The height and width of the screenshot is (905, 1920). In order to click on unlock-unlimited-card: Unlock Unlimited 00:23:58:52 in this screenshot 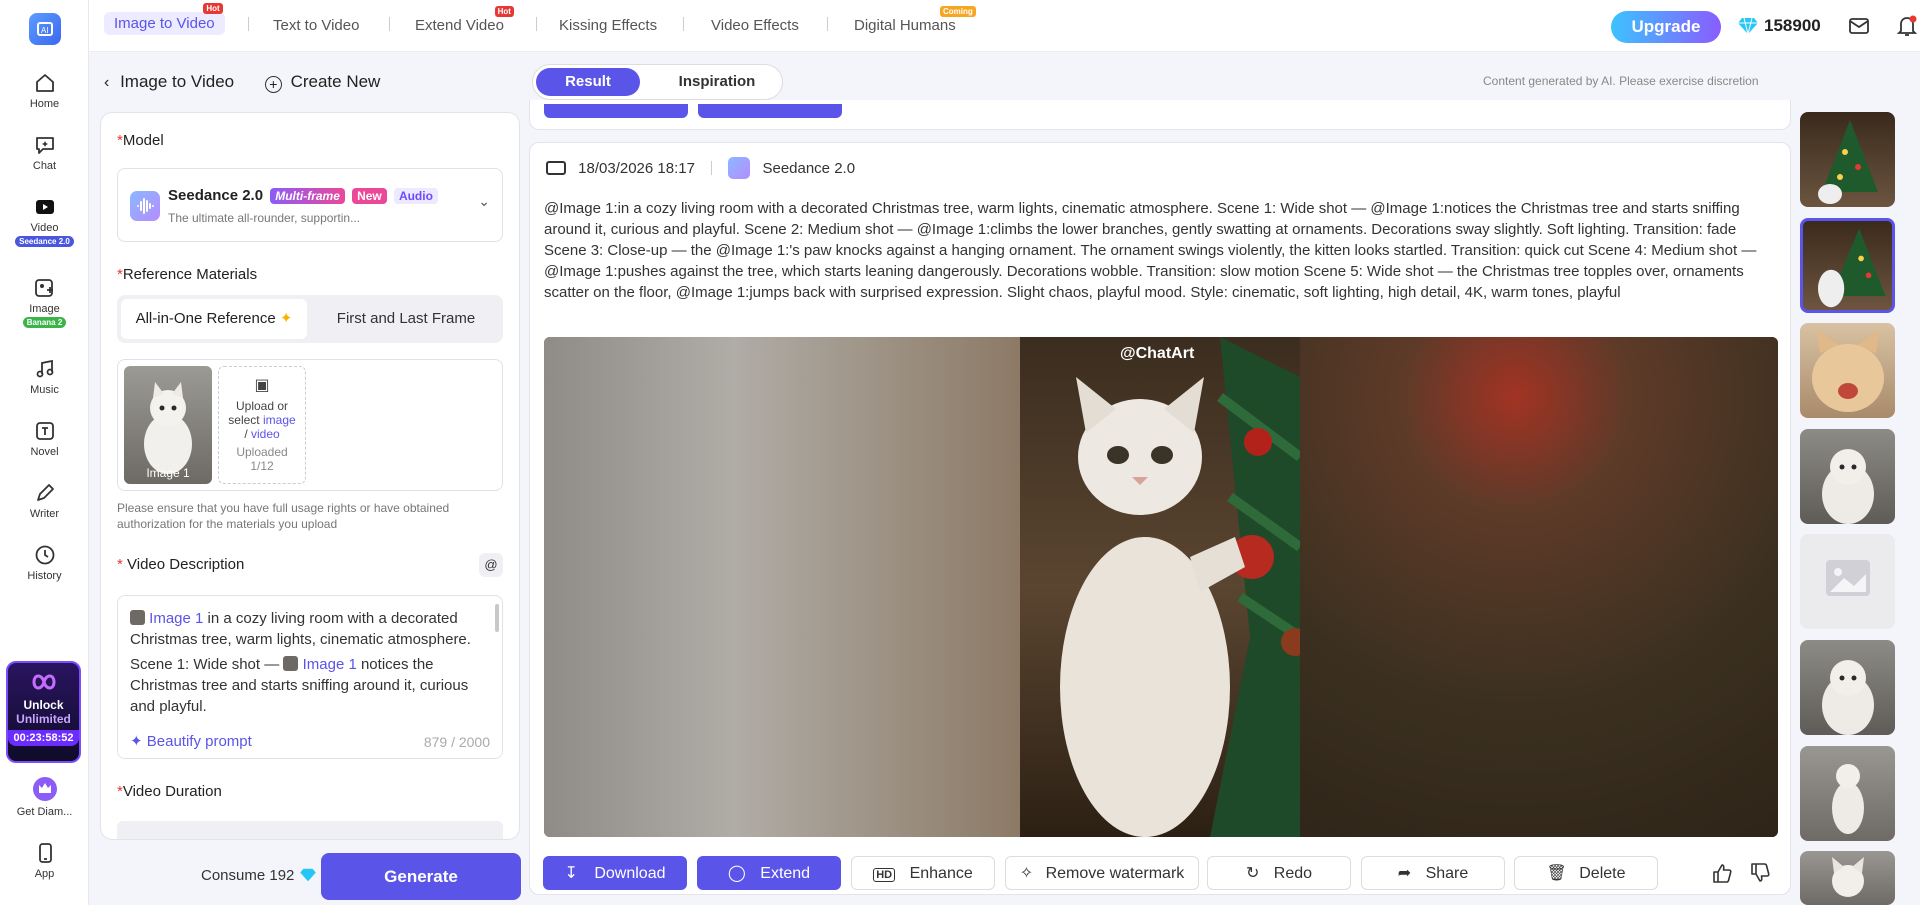, I will do `click(43, 712)`.